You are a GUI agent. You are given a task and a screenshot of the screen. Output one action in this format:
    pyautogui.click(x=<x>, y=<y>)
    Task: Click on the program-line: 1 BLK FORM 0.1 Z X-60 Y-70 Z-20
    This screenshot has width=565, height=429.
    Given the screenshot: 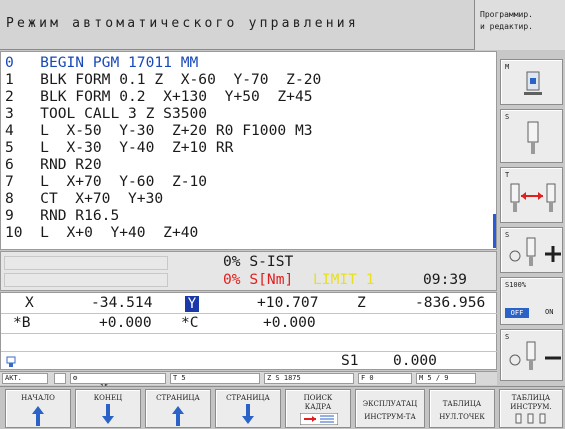 What is the action you would take?
    pyautogui.click(x=163, y=80)
    